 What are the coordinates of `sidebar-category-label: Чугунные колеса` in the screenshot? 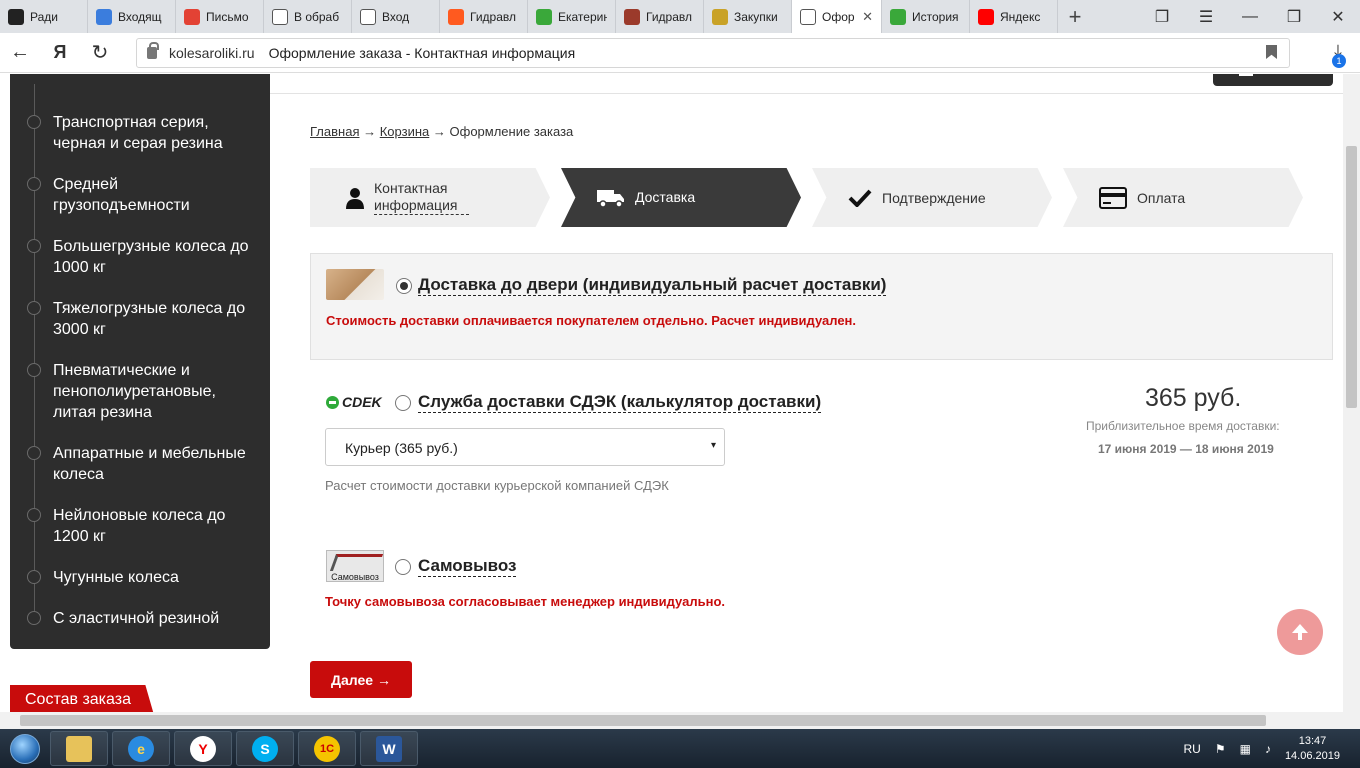 It's located at (116, 577).